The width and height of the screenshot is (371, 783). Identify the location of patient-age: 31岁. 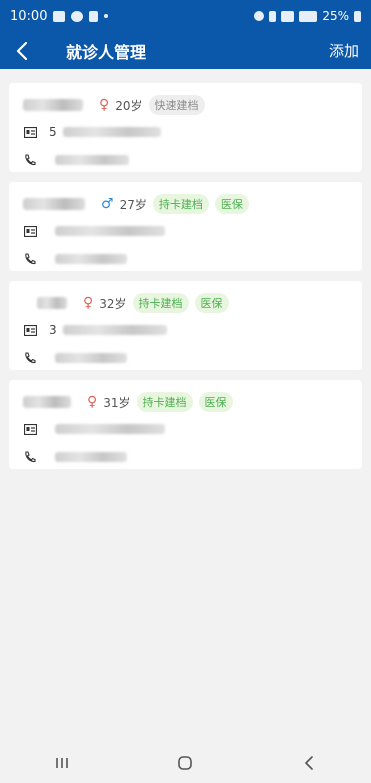
(117, 402).